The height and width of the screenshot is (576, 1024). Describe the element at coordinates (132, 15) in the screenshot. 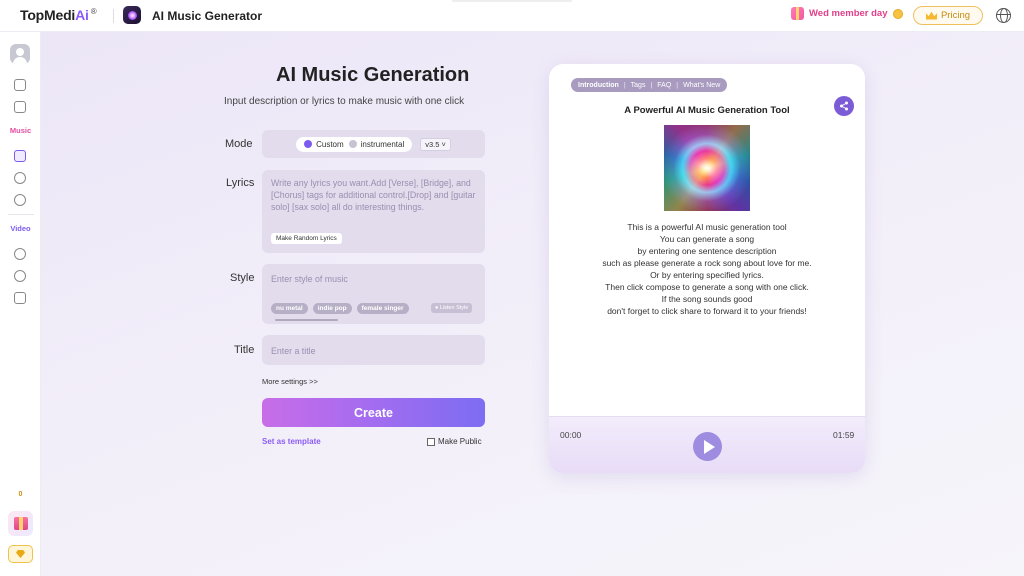

I see `music-app-icon` at that location.